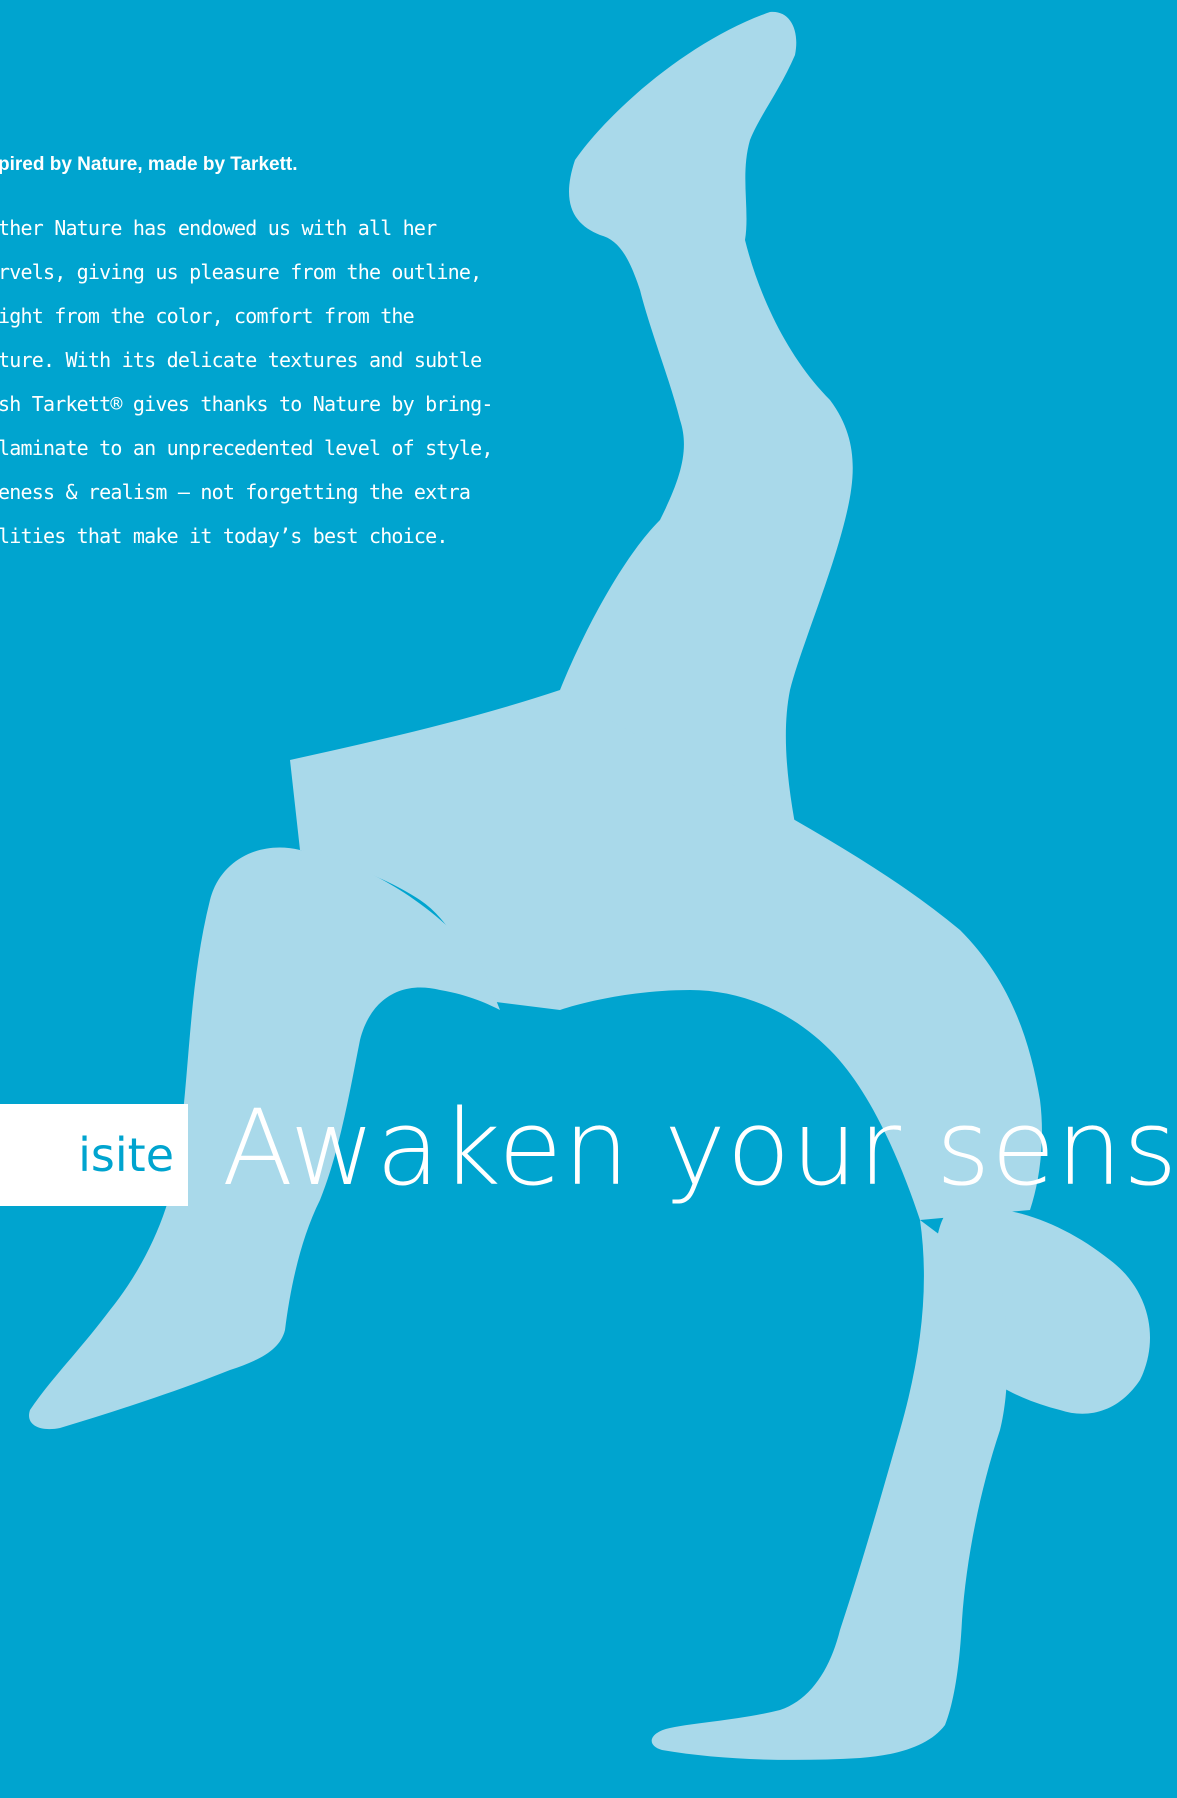 Image resolution: width=1177 pixels, height=1798 pixels. What do you see at coordinates (207, 316) in the screenshot?
I see `intro-line: ight from the color, comfort from the` at bounding box center [207, 316].